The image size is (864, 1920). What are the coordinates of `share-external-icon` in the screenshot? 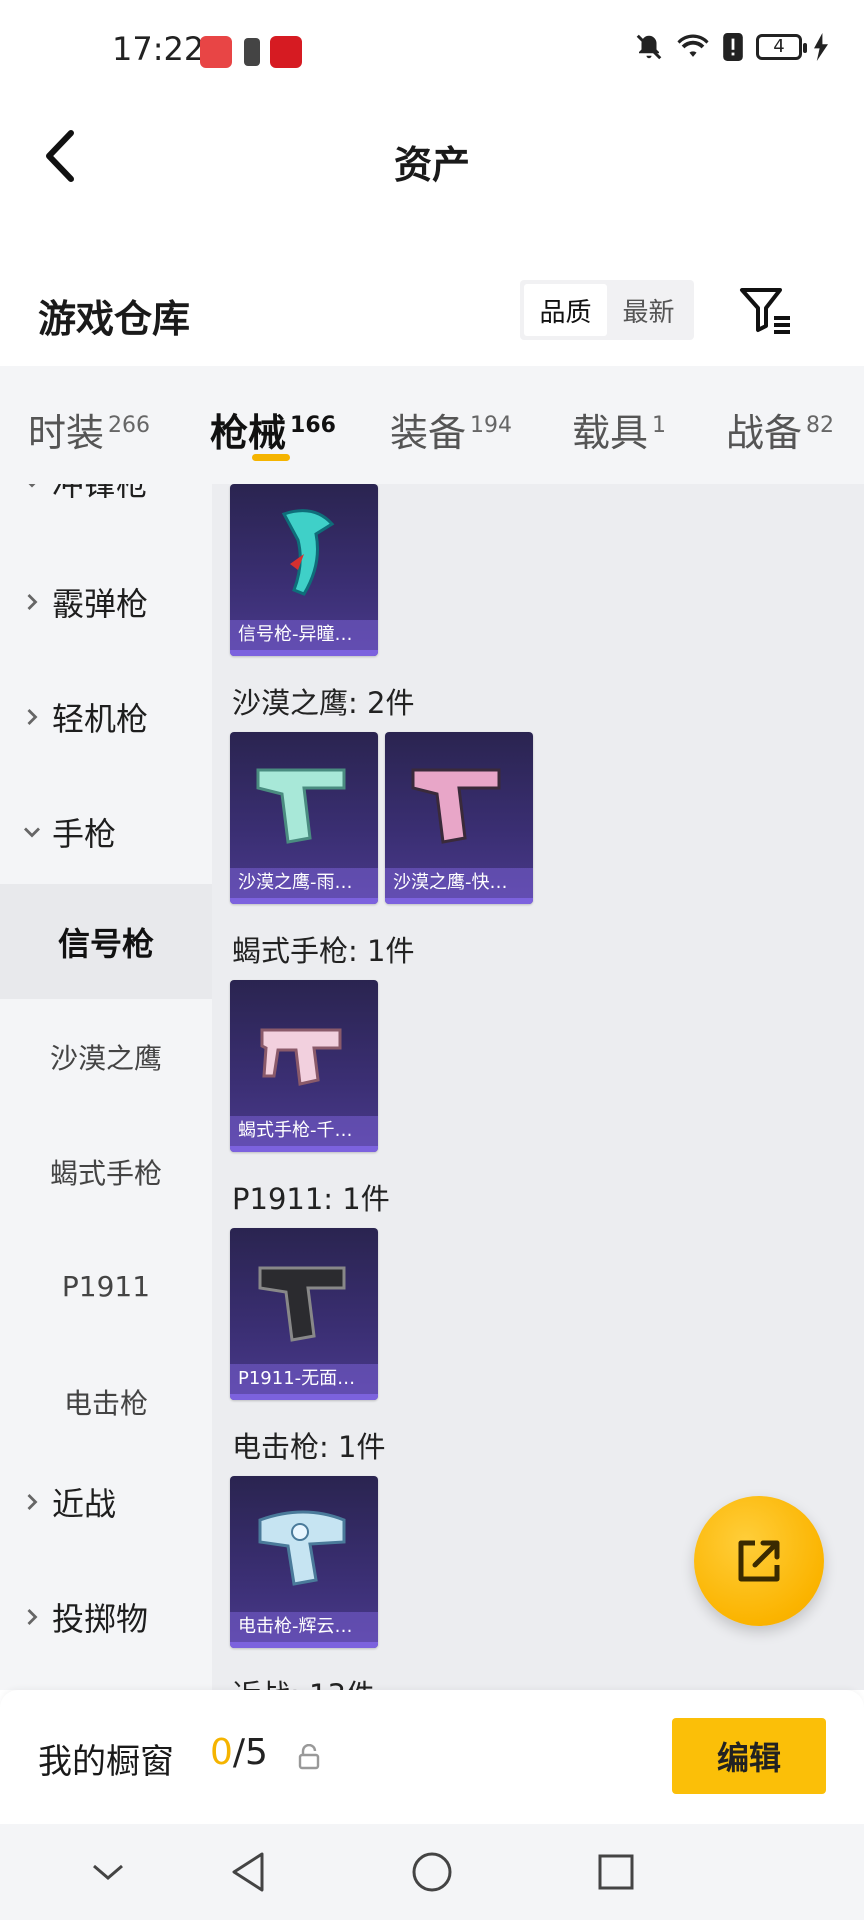 It's located at (759, 1561).